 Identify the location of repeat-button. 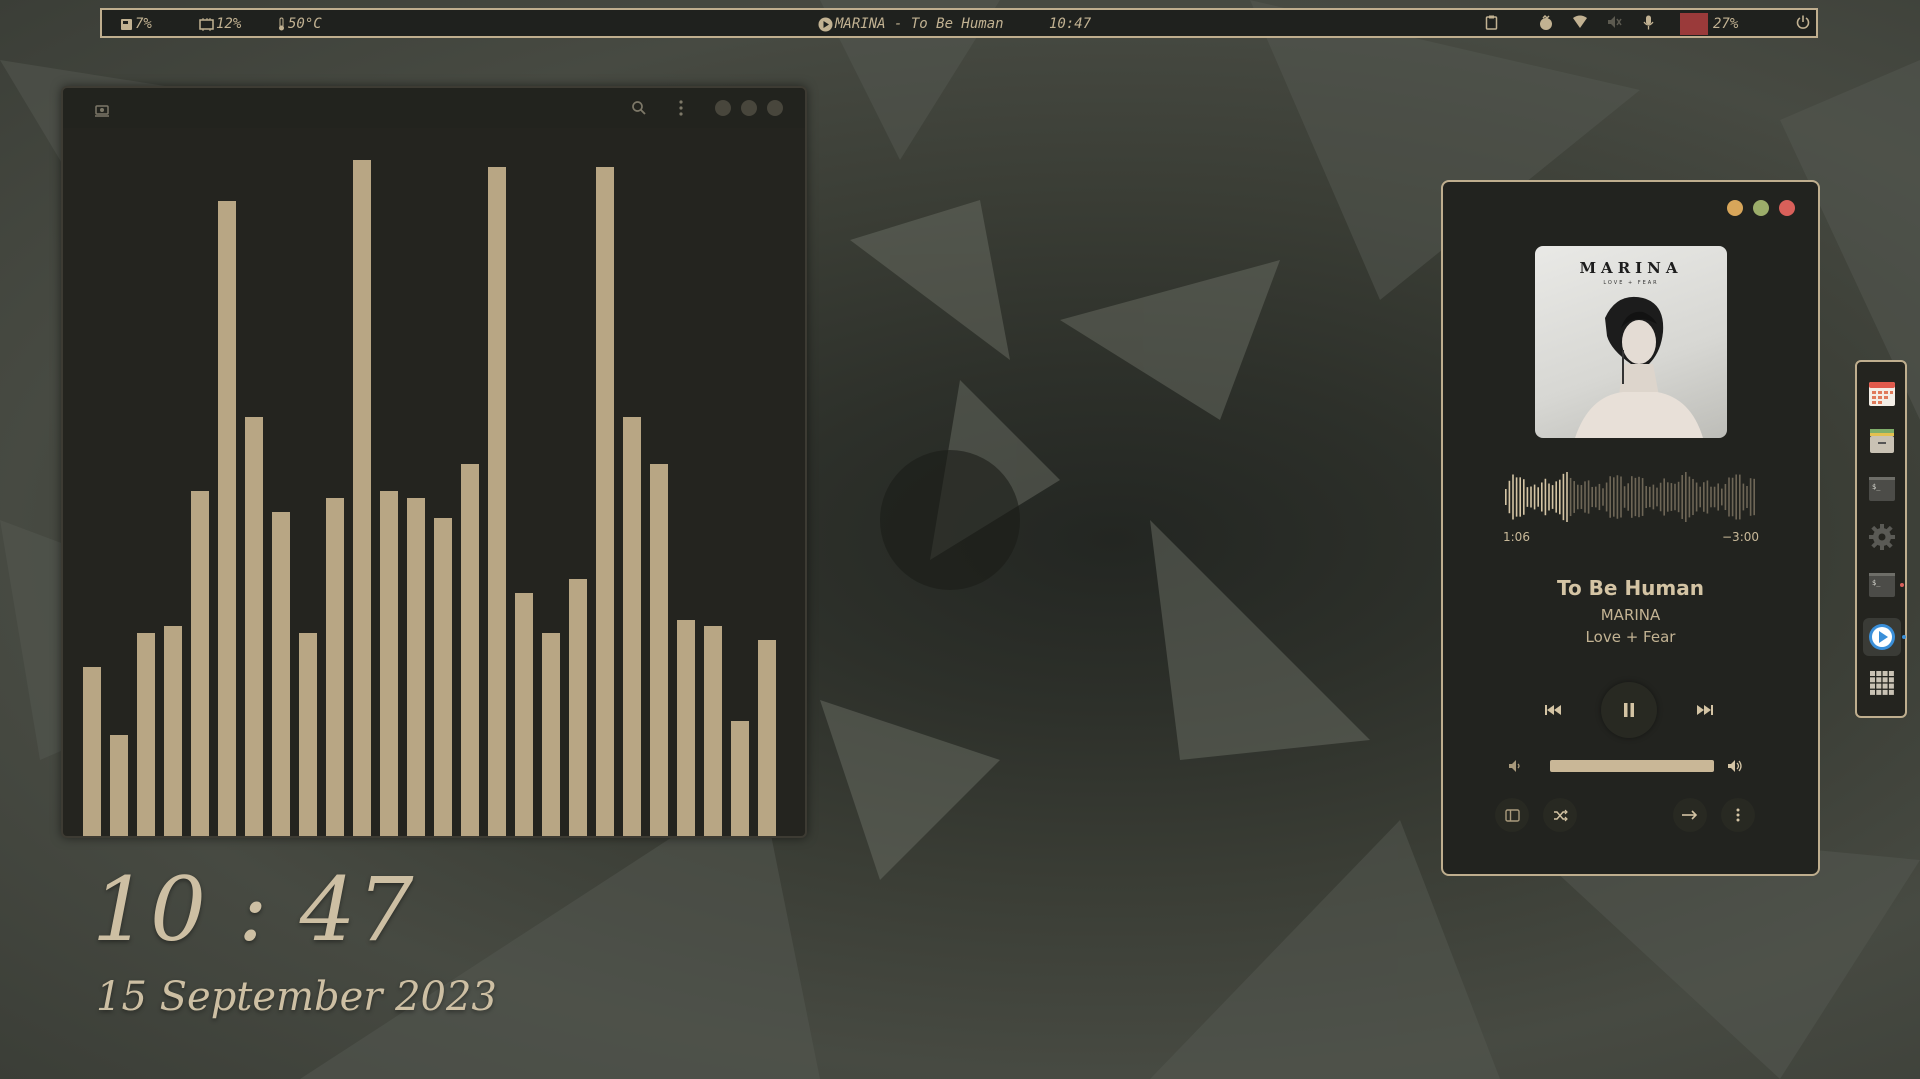
(1690, 815).